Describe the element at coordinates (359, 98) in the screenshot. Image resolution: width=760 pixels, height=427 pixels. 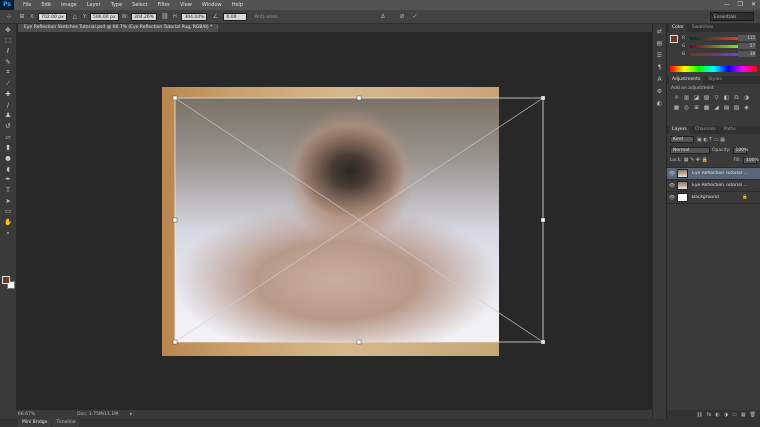
I see `handle-top-center` at that location.